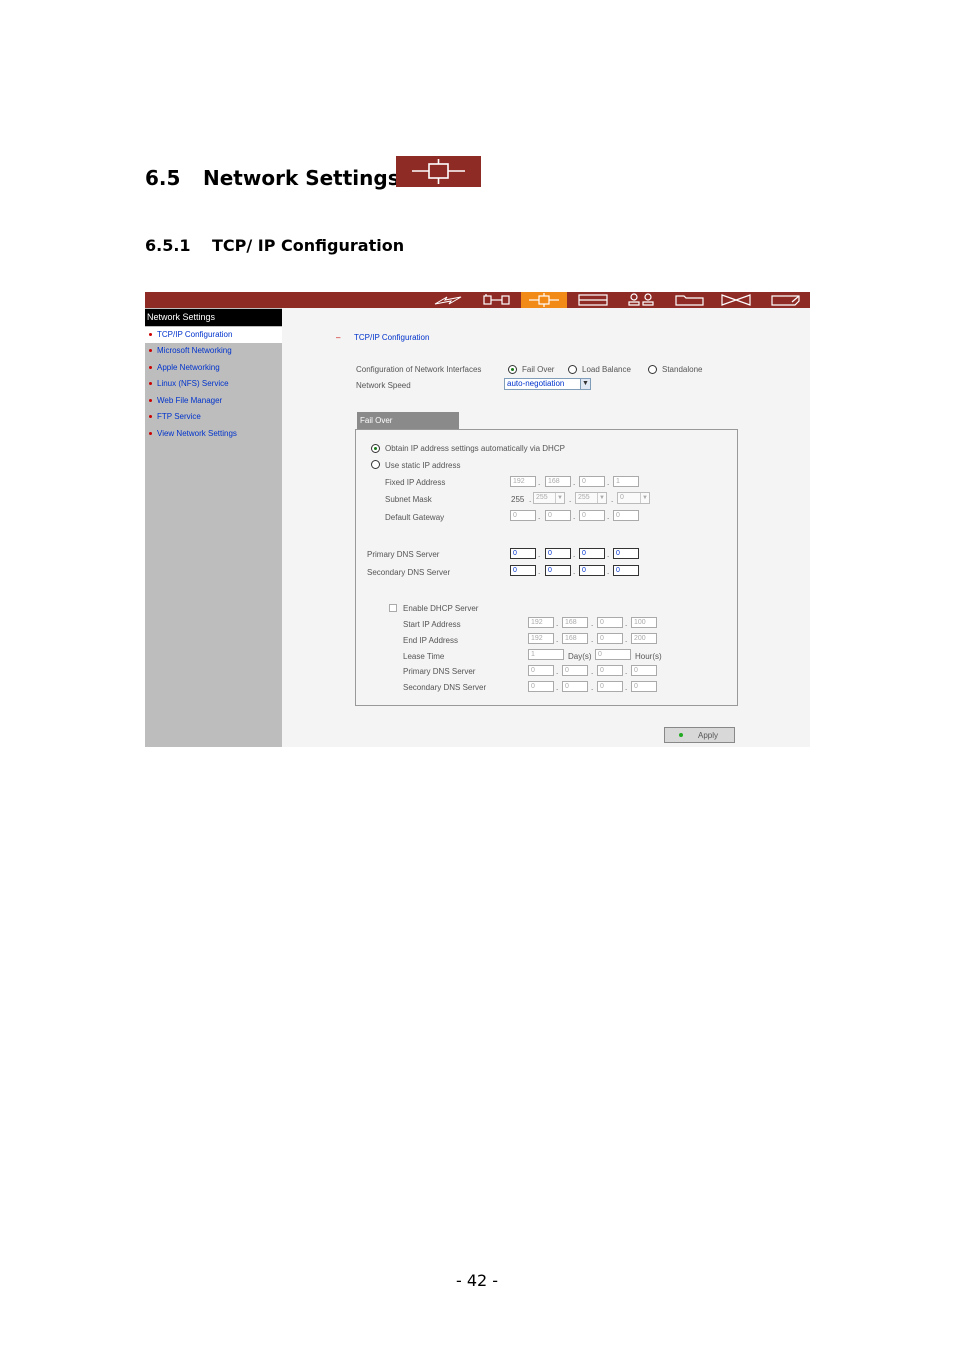 This screenshot has width=954, height=1351. I want to click on share-folder-icon, so click(689, 300).